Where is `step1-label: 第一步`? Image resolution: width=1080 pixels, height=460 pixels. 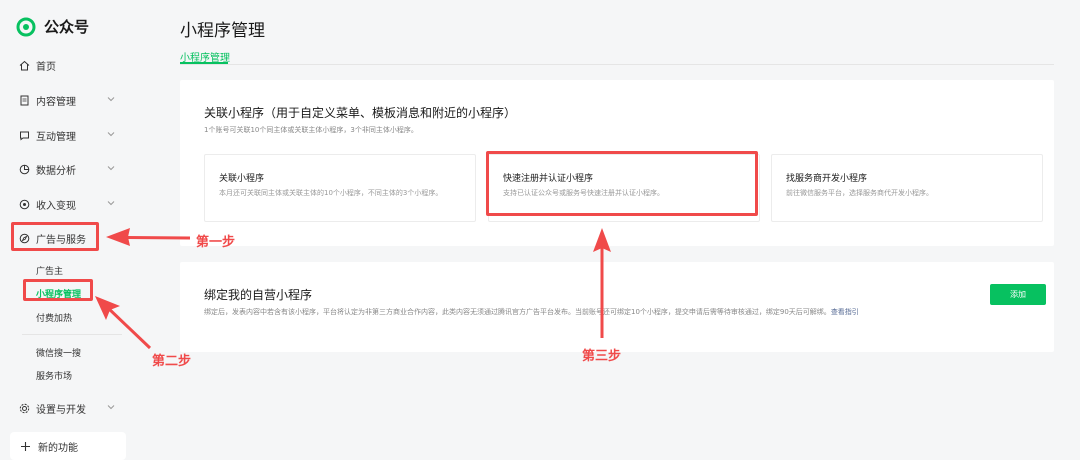 step1-label: 第一步 is located at coordinates (216, 242).